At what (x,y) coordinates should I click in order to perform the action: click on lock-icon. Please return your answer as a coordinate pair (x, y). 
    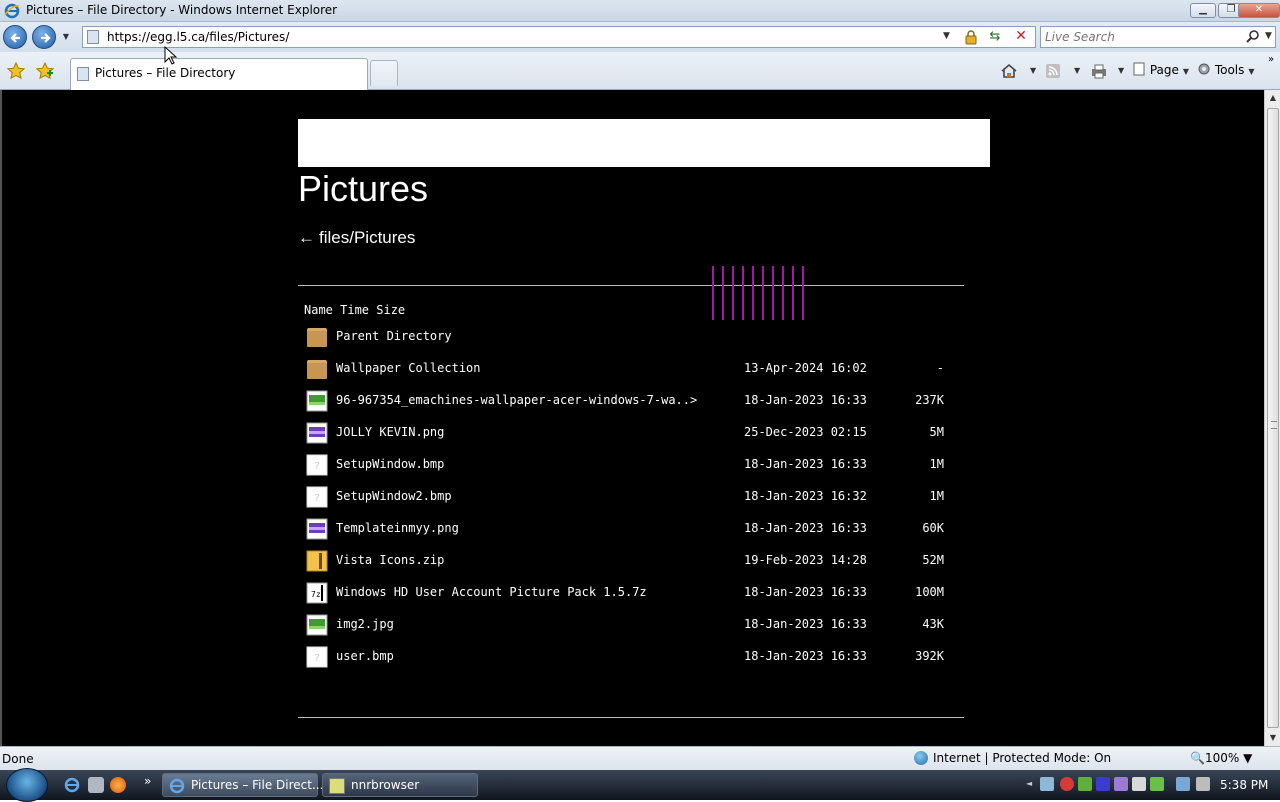
    Looking at the image, I should click on (971, 37).